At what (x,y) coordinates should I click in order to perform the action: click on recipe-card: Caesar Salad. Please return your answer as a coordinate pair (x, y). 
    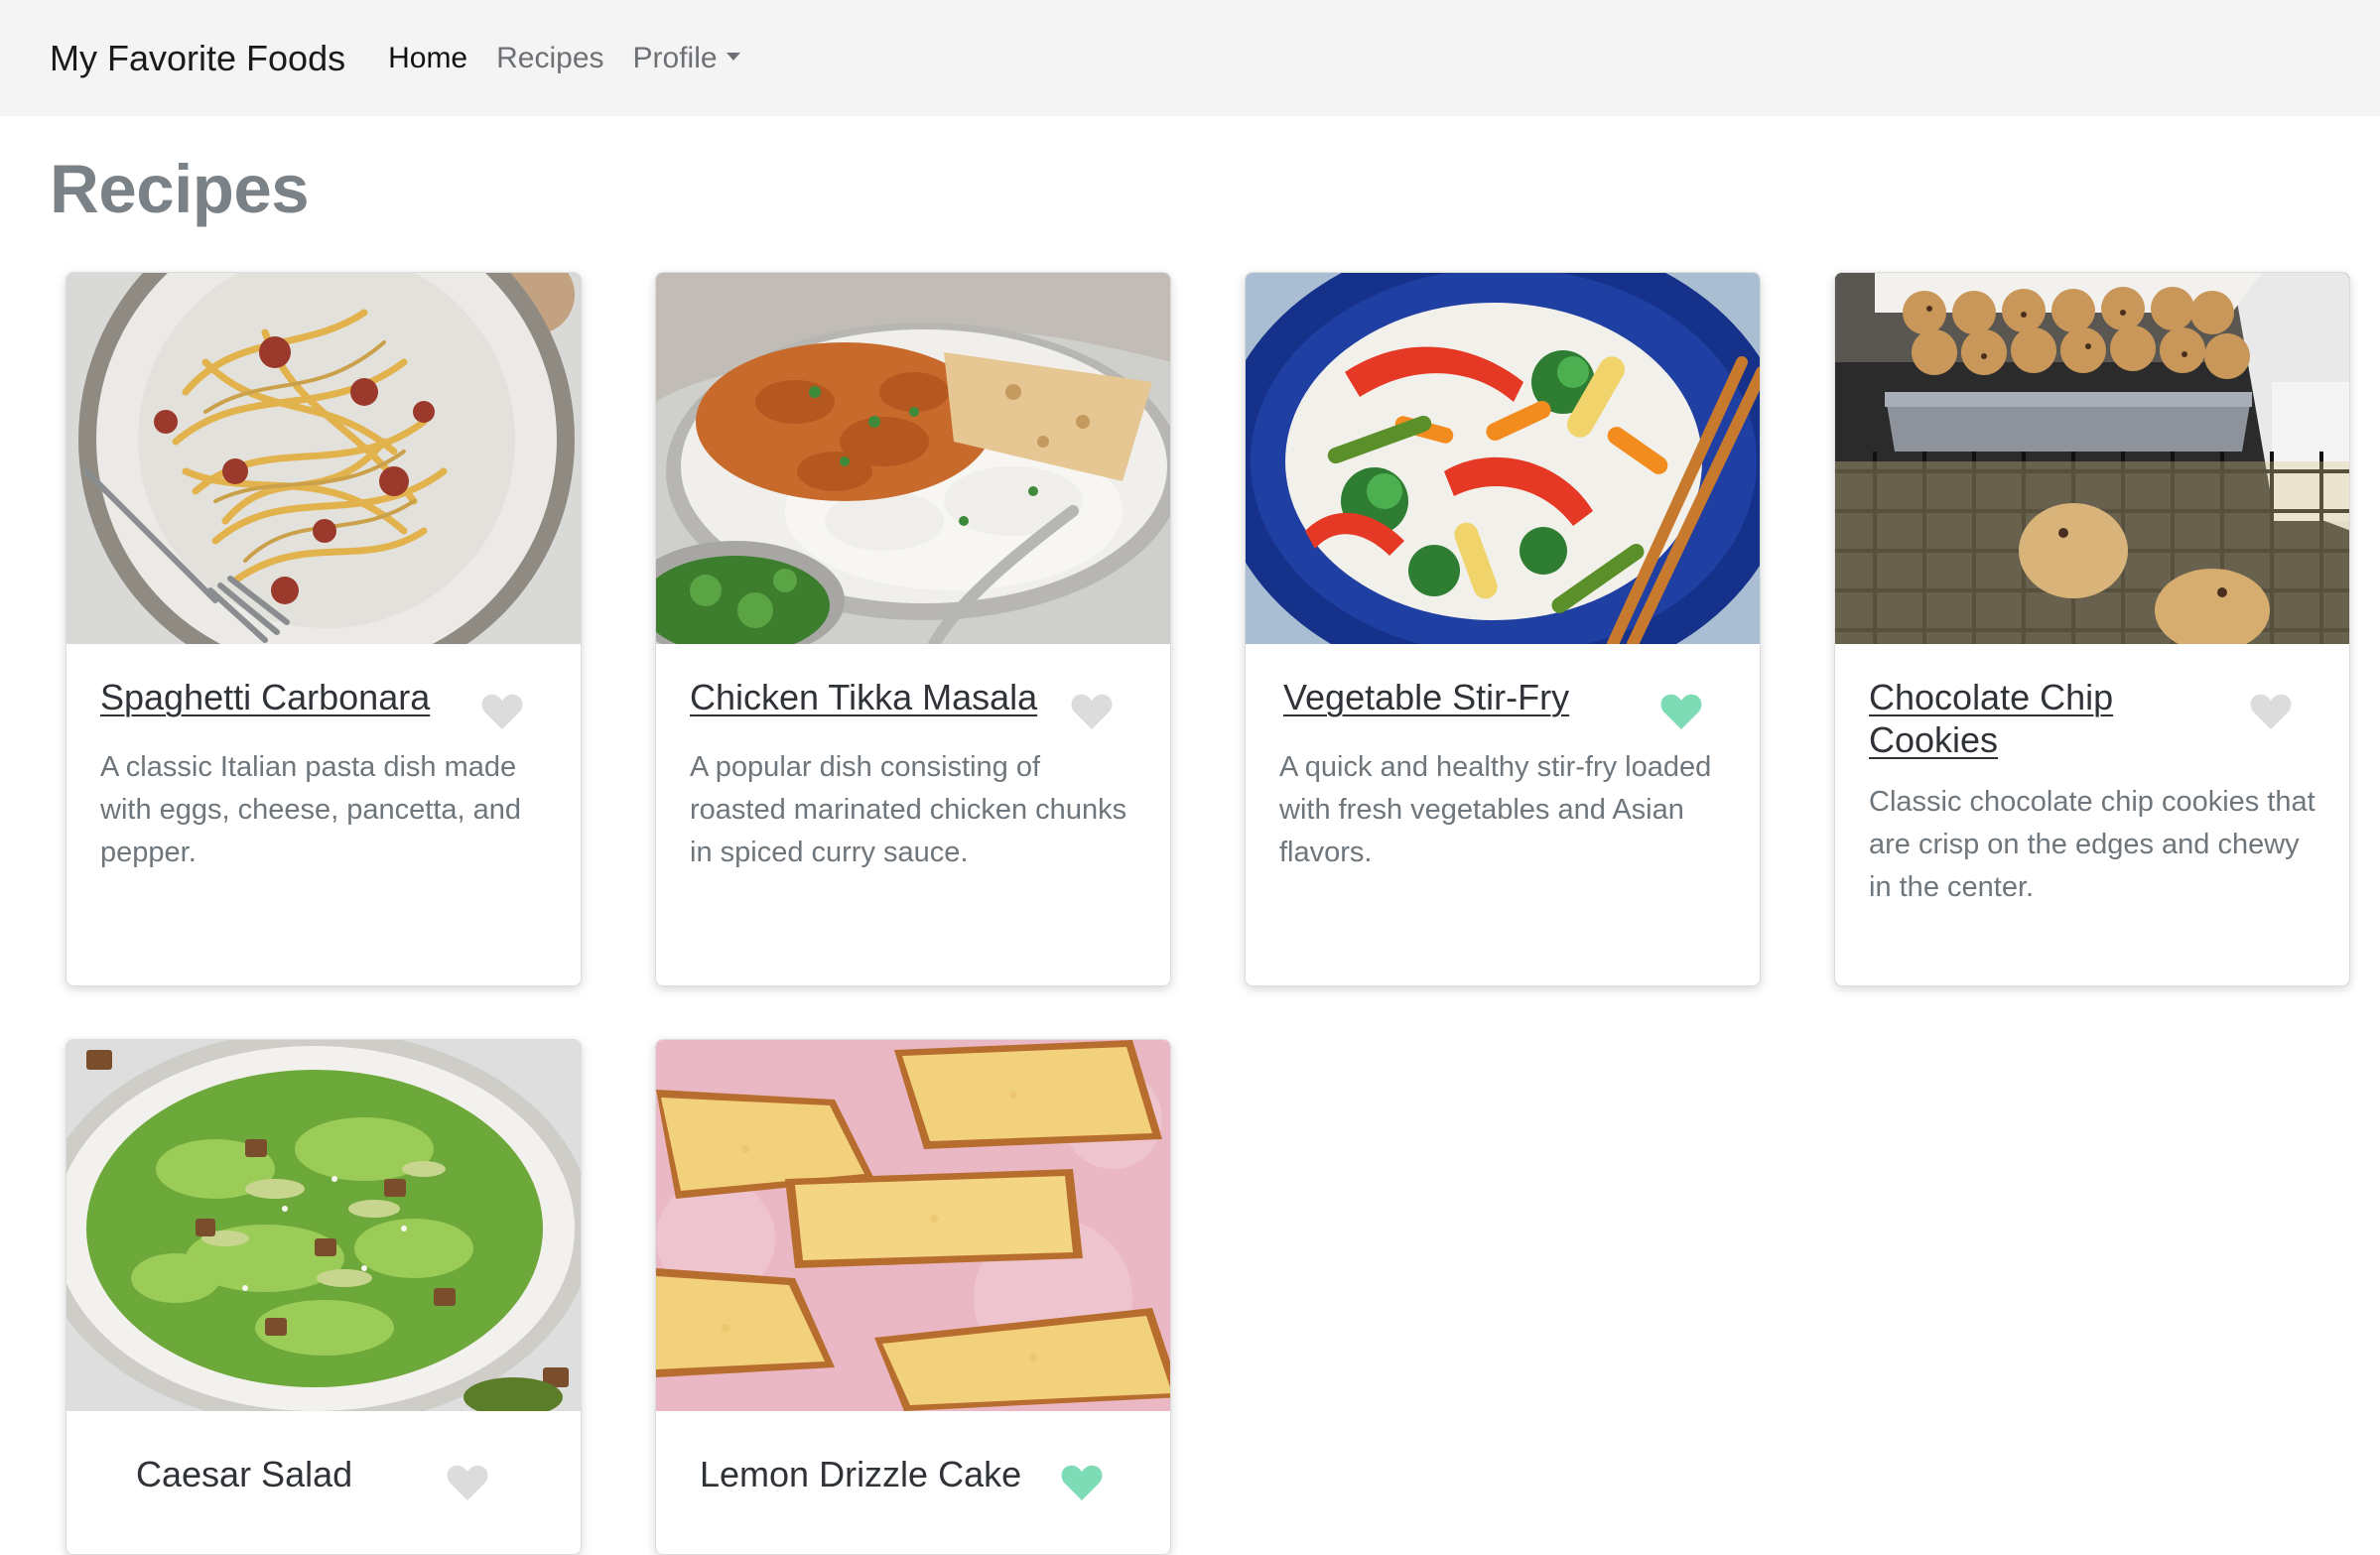
    Looking at the image, I should click on (324, 1297).